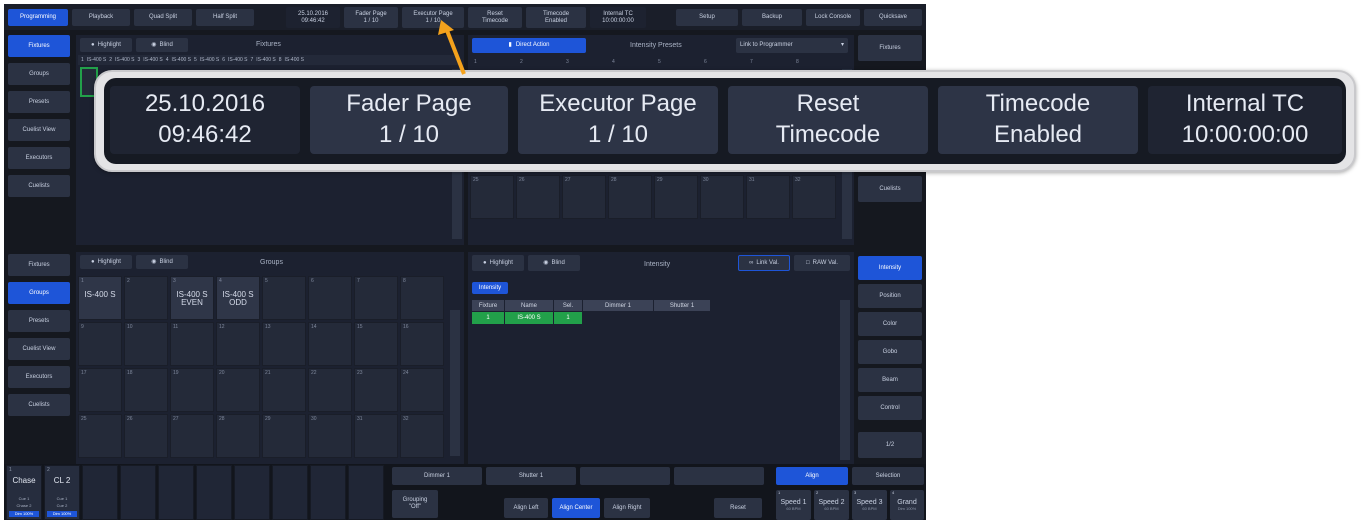 The height and width of the screenshot is (523, 1362). Describe the element at coordinates (284, 298) in the screenshot. I see `group-cell: 5` at that location.